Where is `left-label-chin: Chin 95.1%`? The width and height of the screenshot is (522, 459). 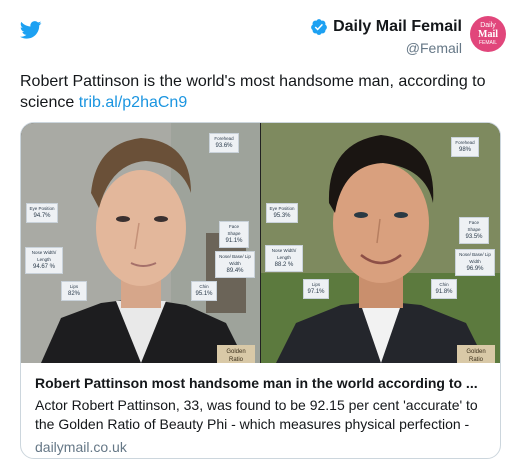 left-label-chin: Chin 95.1% is located at coordinates (204, 291).